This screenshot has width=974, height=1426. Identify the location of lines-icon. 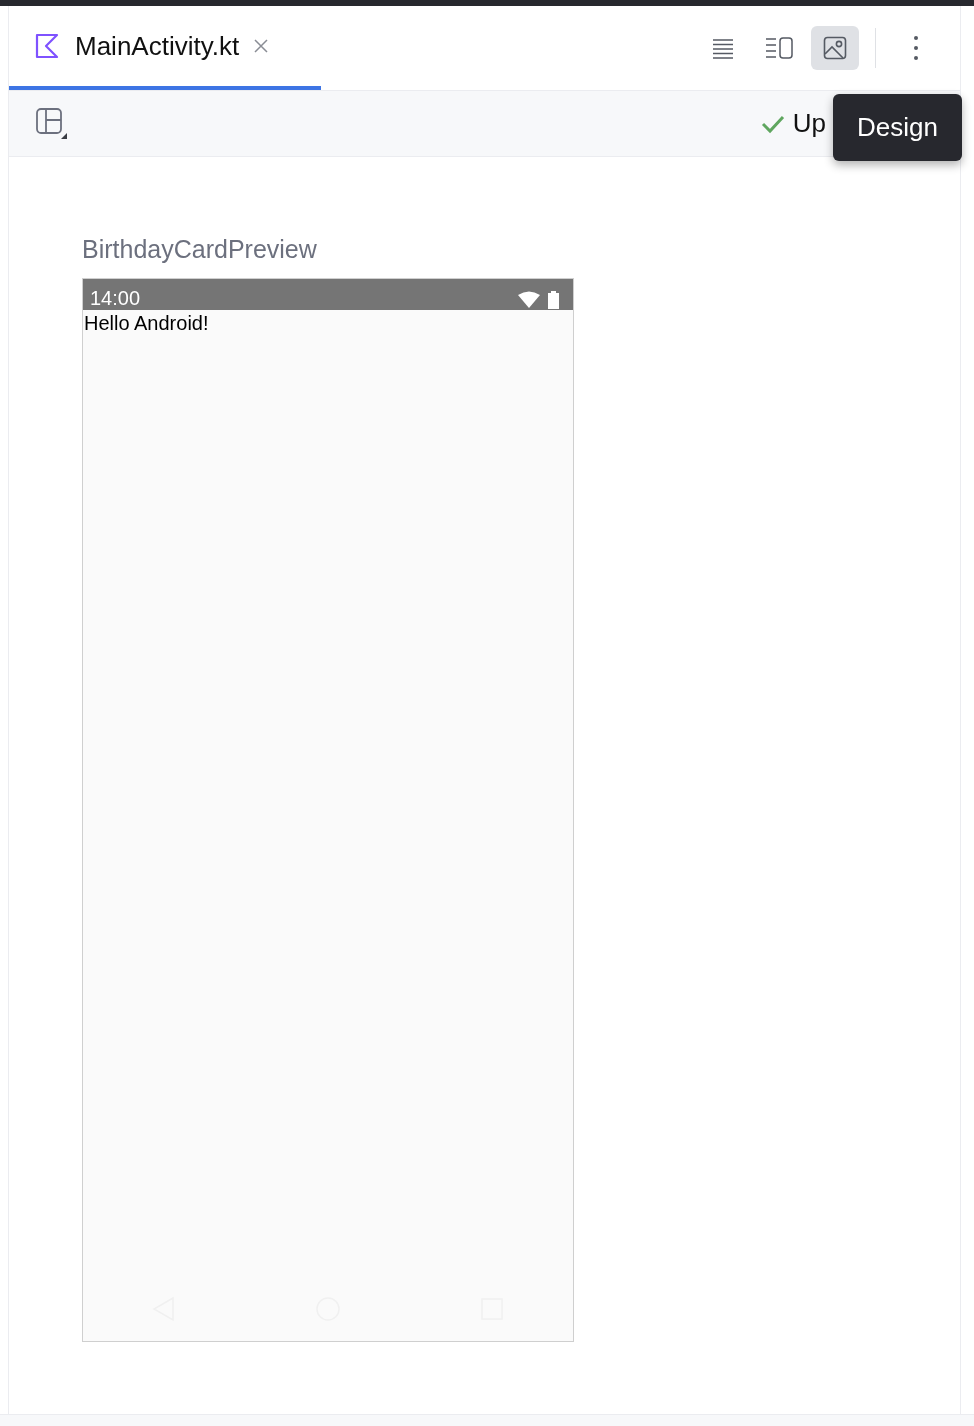
(723, 48).